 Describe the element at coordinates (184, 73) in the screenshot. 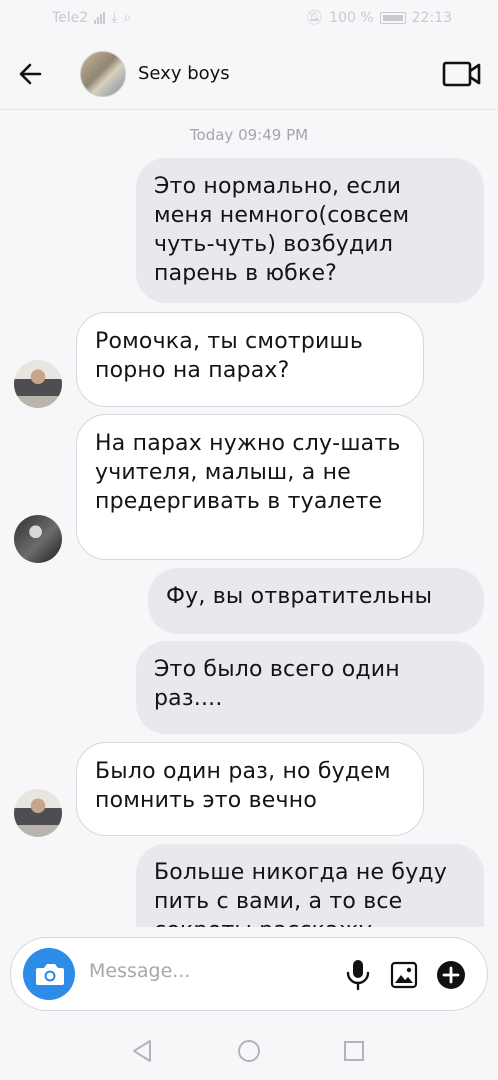

I see `chat-title: Sexy boys` at that location.